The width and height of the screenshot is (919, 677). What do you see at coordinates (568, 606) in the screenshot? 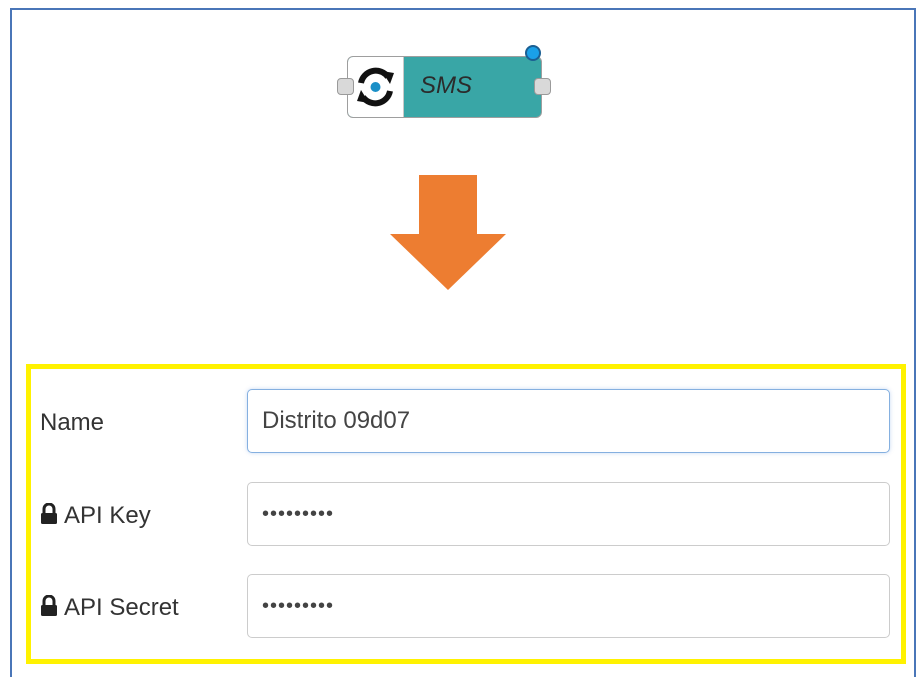
I see `api-secret-input` at bounding box center [568, 606].